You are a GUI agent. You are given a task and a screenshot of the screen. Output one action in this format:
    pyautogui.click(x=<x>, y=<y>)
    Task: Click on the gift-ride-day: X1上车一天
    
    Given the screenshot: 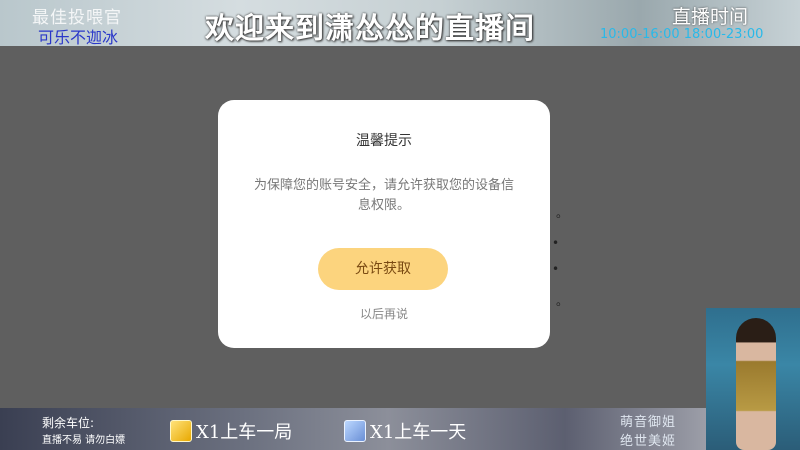 What is the action you would take?
    pyautogui.click(x=405, y=431)
    